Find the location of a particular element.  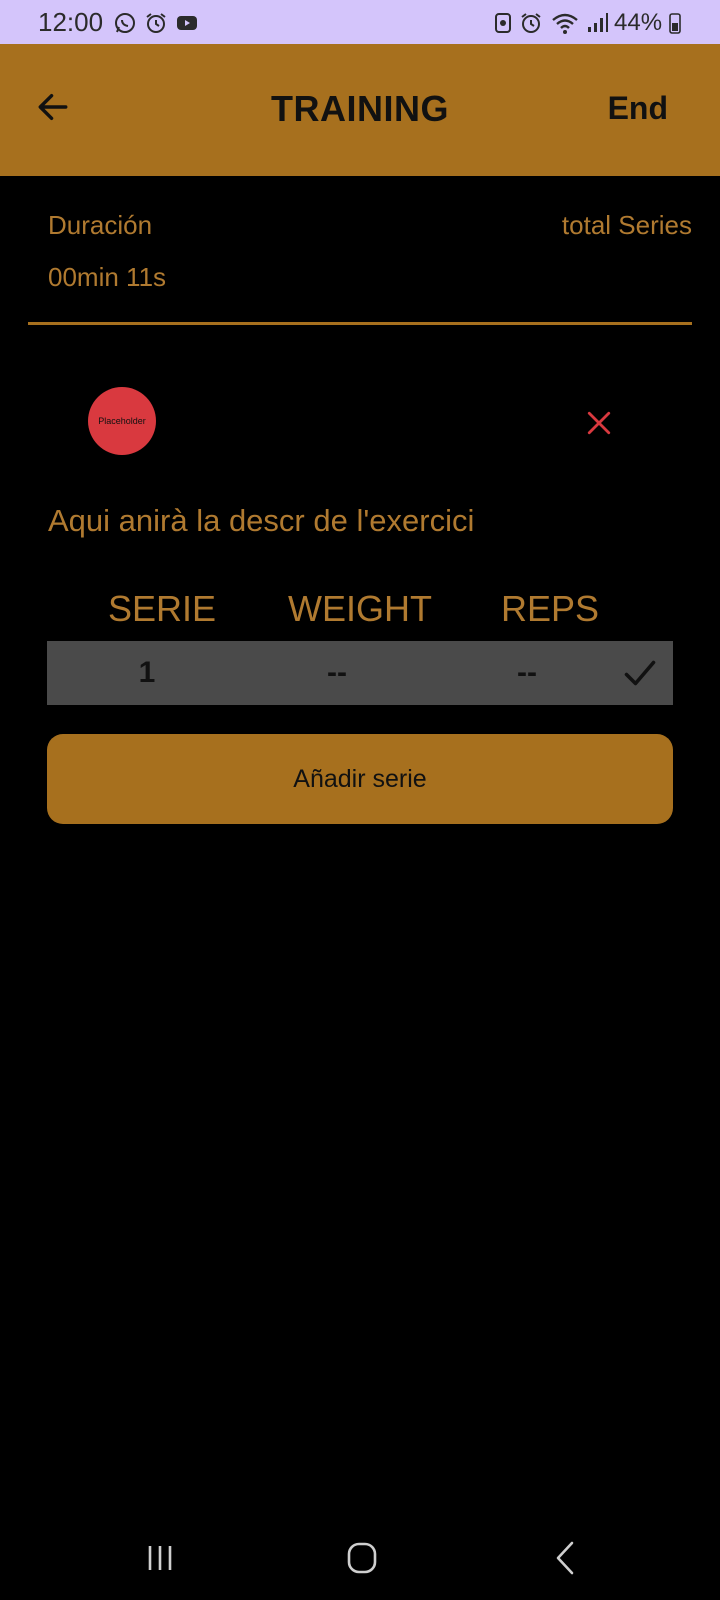

remove-exercise-button is located at coordinates (599, 423).